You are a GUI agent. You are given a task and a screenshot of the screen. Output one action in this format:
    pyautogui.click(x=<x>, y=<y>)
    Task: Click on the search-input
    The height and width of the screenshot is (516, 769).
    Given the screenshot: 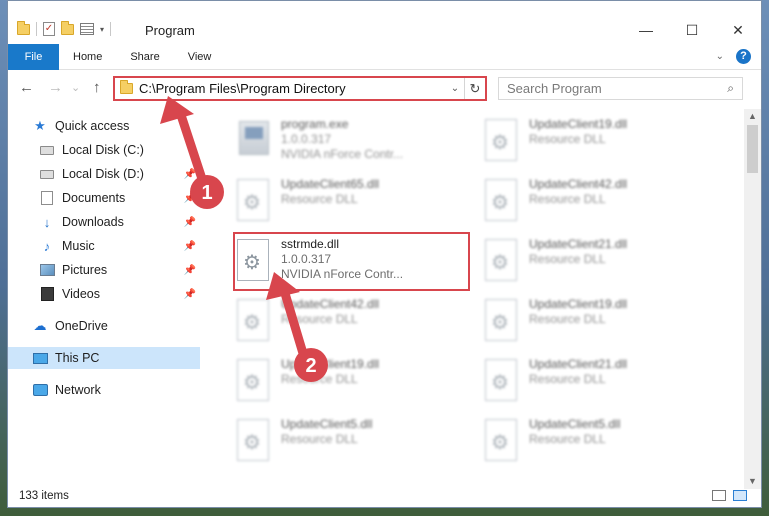 What is the action you would take?
    pyautogui.click(x=617, y=88)
    